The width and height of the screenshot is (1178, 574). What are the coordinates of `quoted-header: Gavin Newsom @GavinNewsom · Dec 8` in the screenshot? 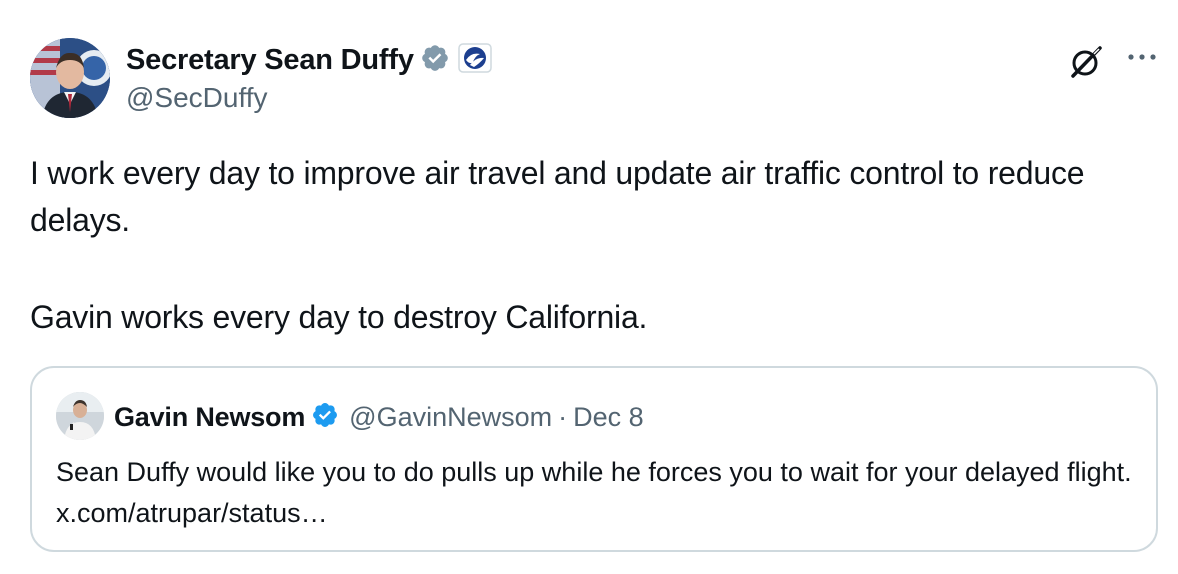 It's located at (379, 417).